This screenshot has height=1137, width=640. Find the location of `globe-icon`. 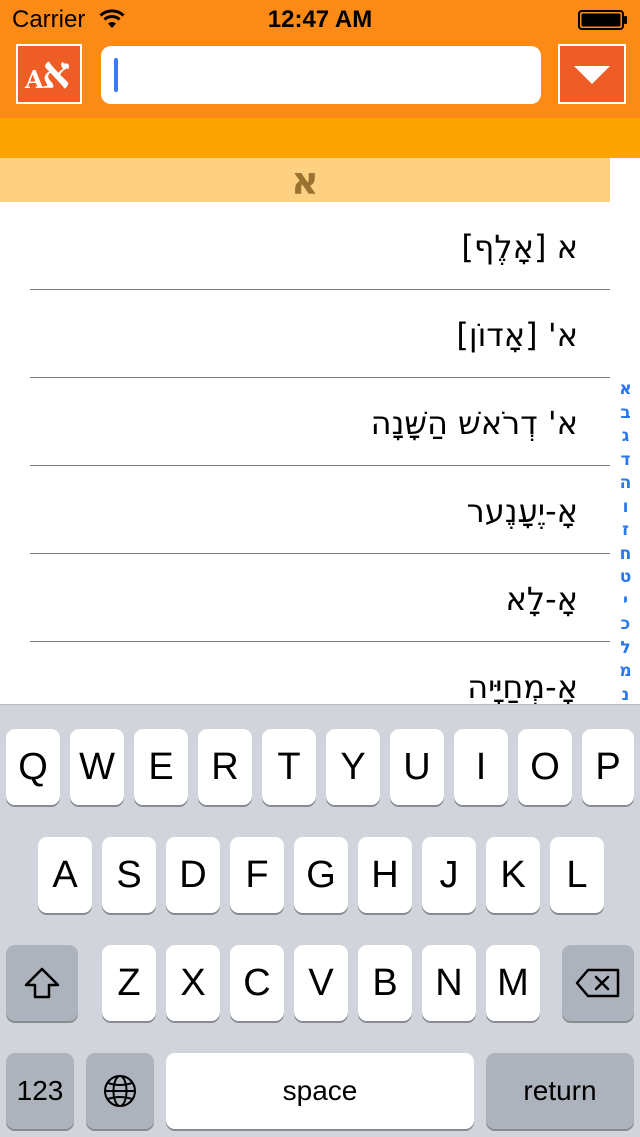

globe-icon is located at coordinates (120, 1091).